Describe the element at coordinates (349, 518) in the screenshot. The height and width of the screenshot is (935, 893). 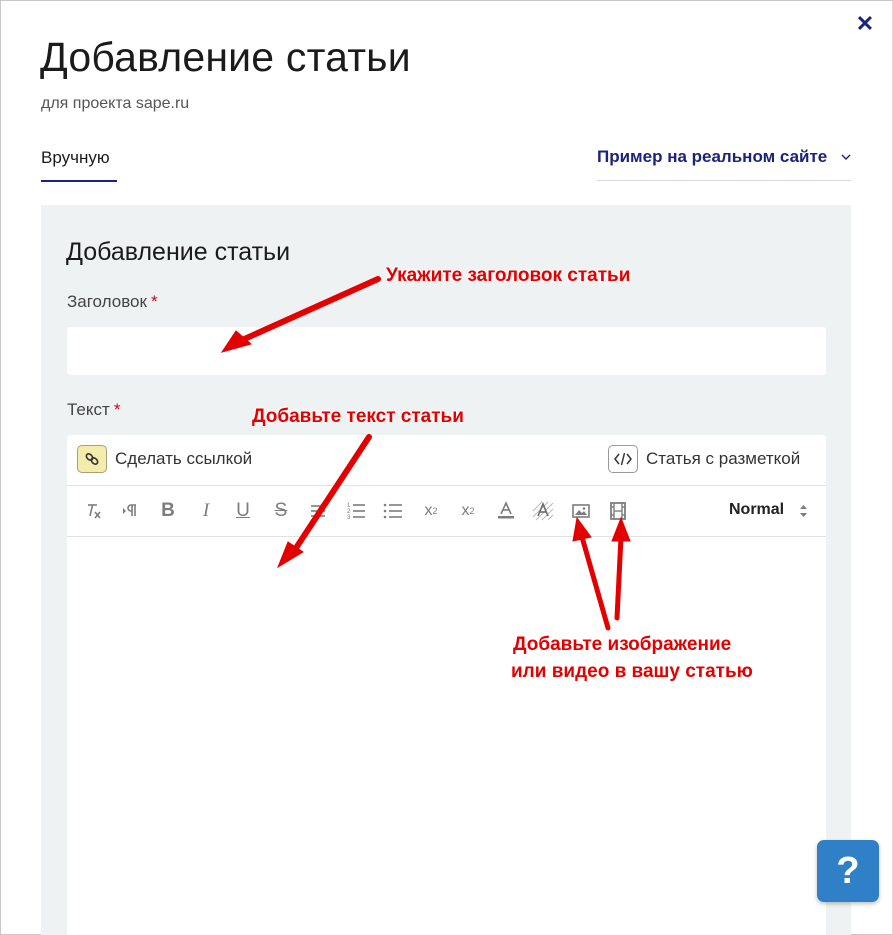
I see `svg-text: 3` at that location.